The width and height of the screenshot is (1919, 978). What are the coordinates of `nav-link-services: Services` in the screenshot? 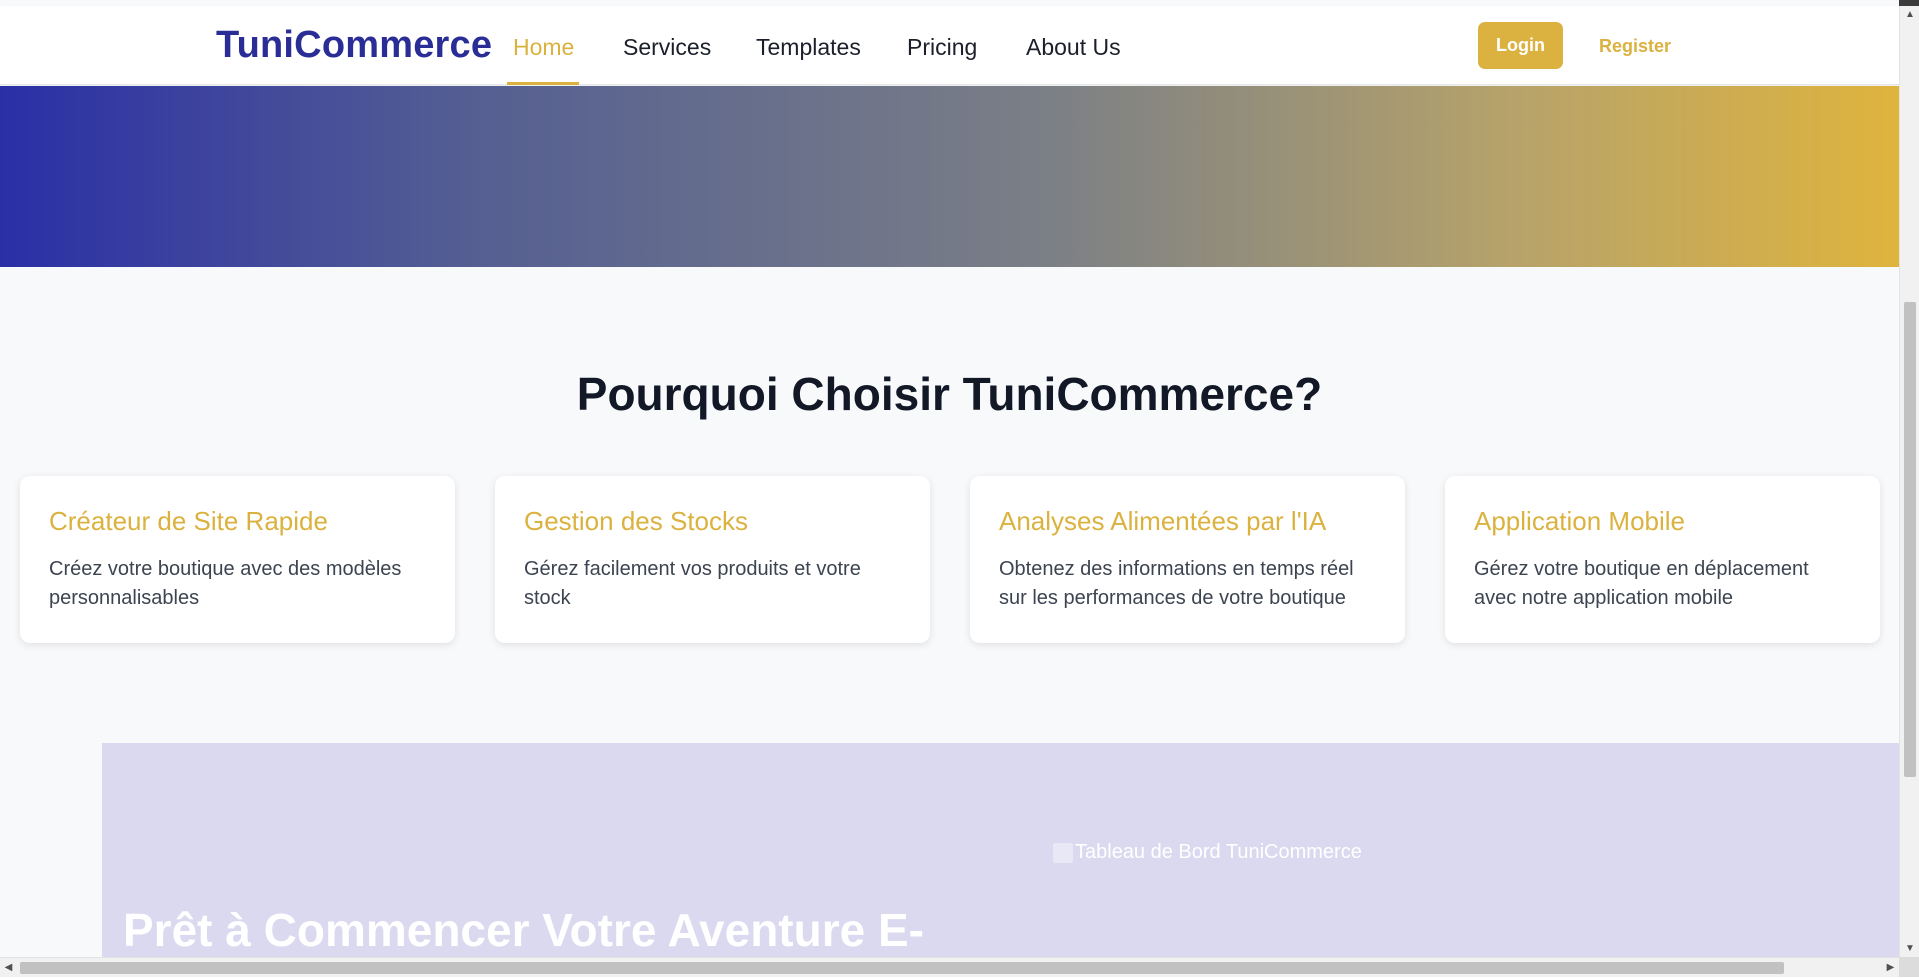 It's located at (667, 47).